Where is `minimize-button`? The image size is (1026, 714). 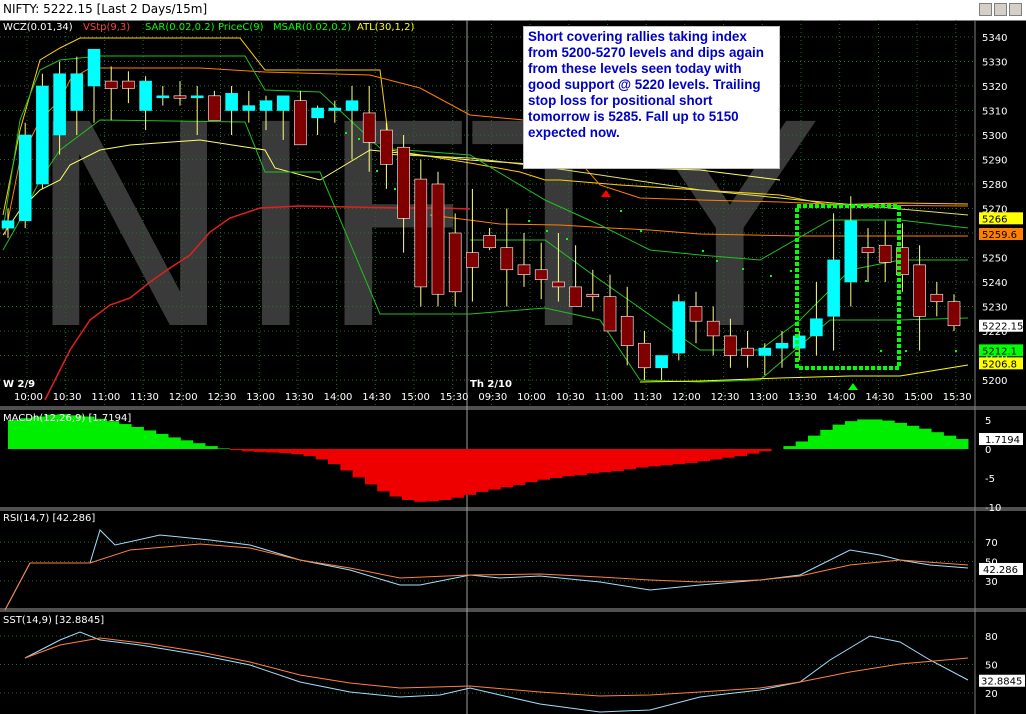
minimize-button is located at coordinates (985, 9).